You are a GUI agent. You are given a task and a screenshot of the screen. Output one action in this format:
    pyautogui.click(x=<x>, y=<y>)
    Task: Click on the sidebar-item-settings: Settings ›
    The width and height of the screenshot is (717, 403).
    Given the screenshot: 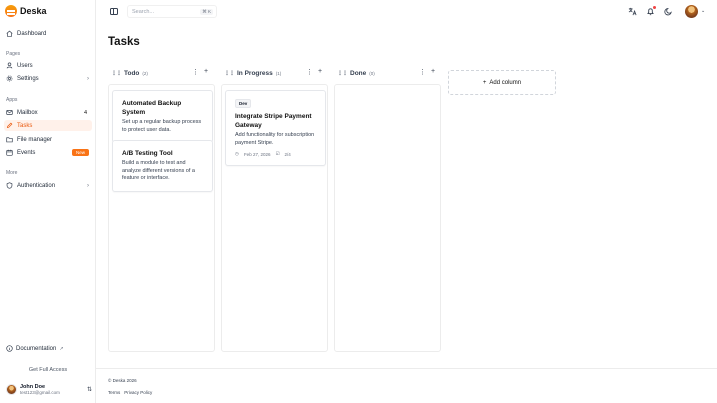 What is the action you would take?
    pyautogui.click(x=48, y=78)
    